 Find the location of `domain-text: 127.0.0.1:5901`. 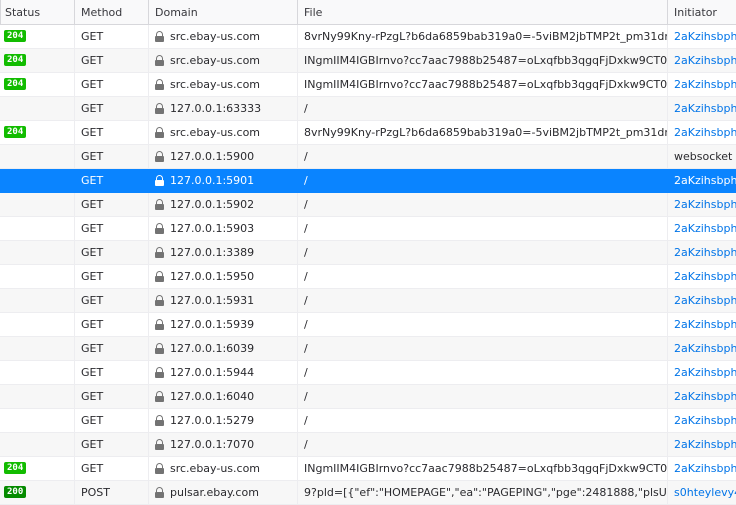

domain-text: 127.0.0.1:5901 is located at coordinates (212, 180).